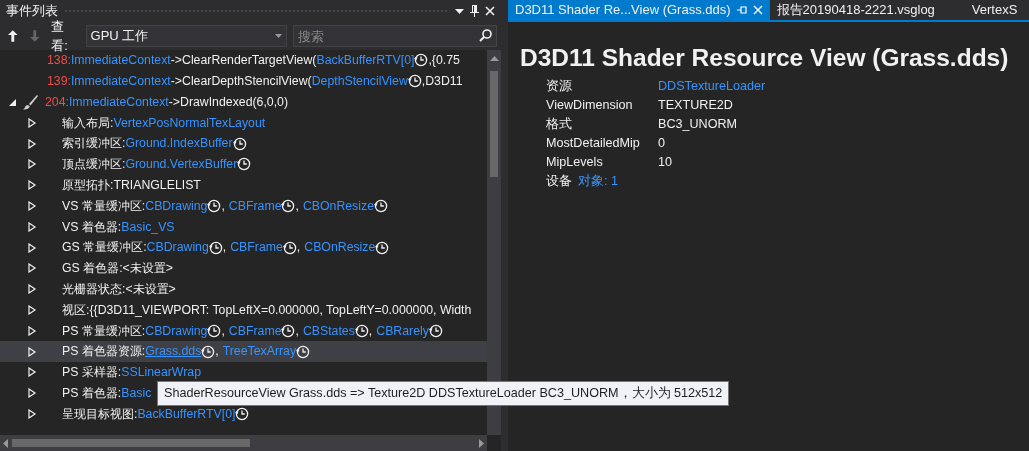 This screenshot has height=451, width=1029. Describe the element at coordinates (267, 310) in the screenshot. I see `event-text: 视区:{{D3D11_VIEWPORT: TopLeftX=0.000000, TopLeftY=0.000000, Width` at that location.